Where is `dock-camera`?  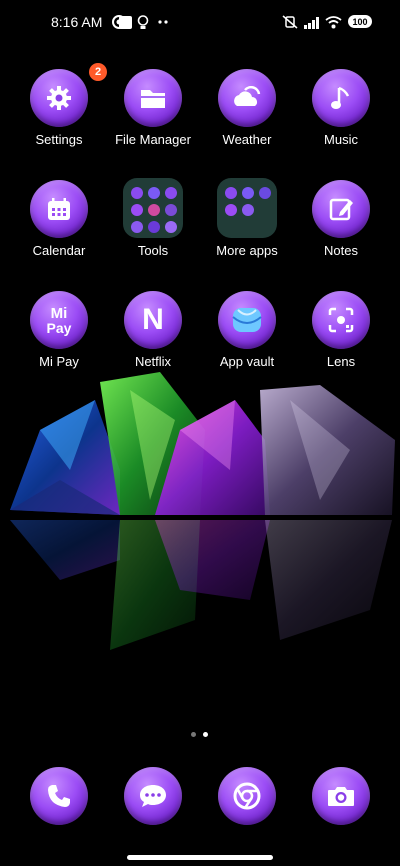
dock-camera is located at coordinates (341, 796).